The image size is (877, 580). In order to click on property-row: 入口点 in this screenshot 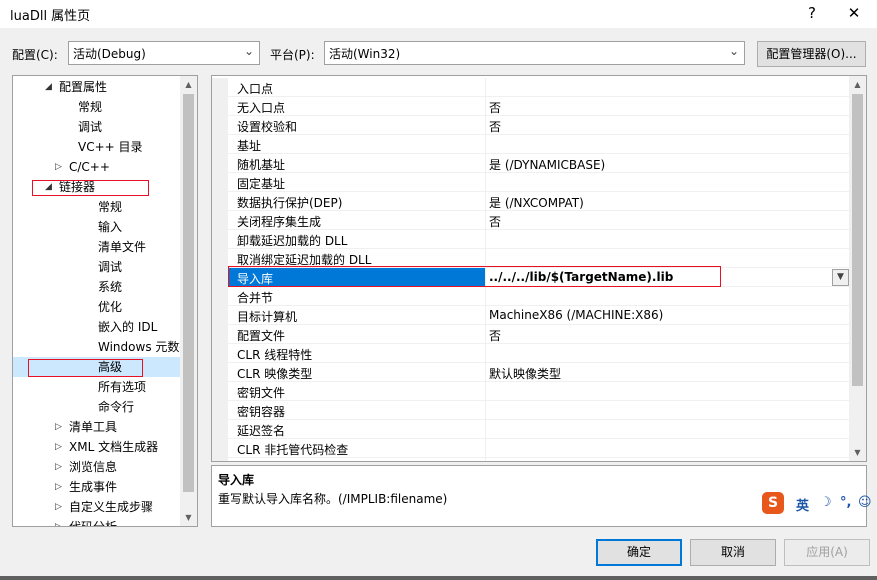, I will do `click(531, 87)`.